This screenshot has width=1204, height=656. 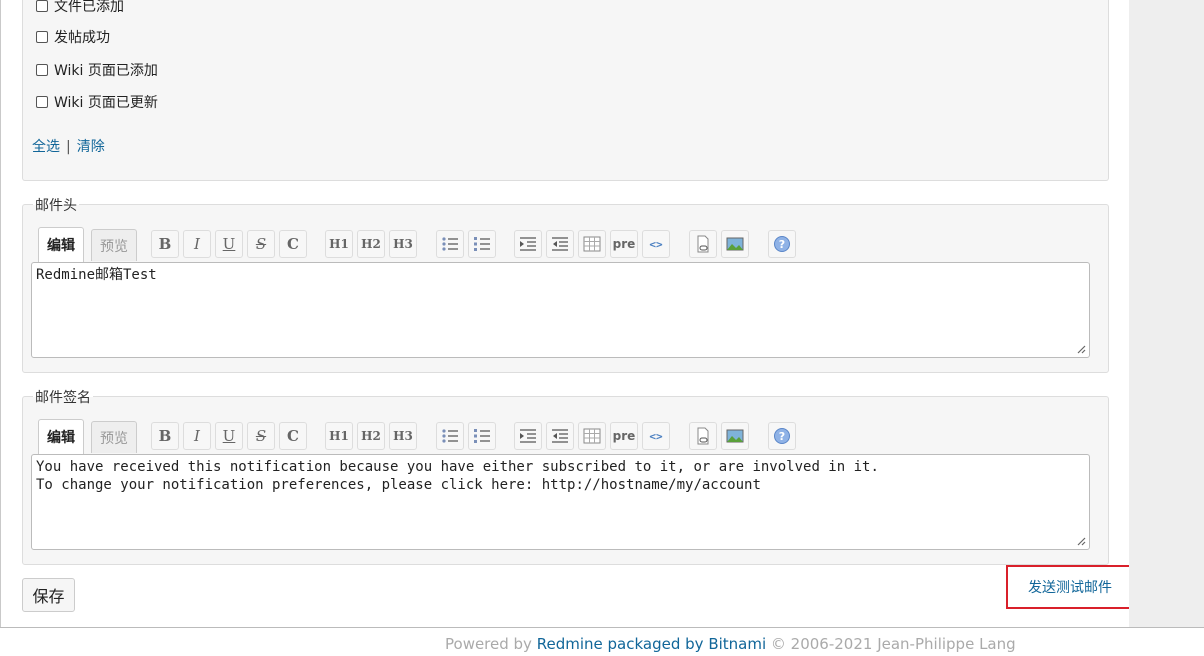 What do you see at coordinates (91, 147) in the screenshot?
I see `clear-link: 清除` at bounding box center [91, 147].